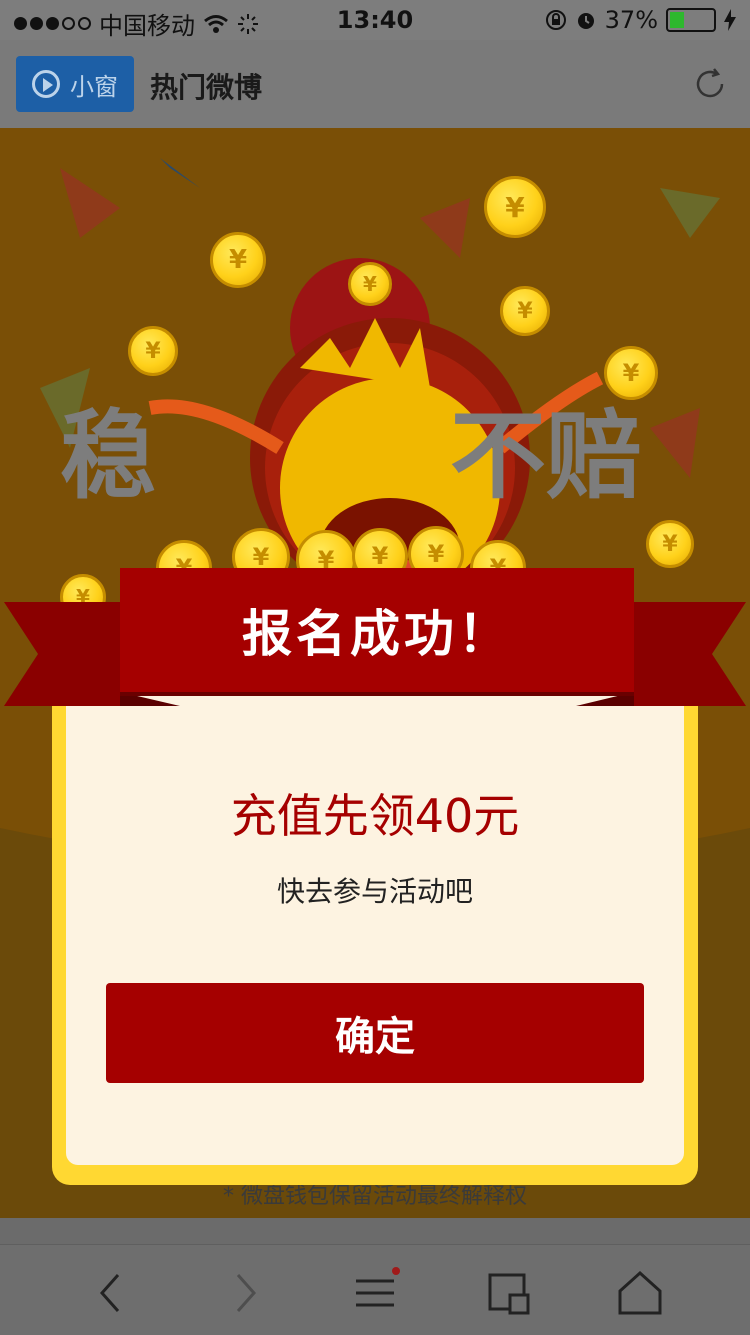 The width and height of the screenshot is (750, 1335). I want to click on battery-percent: 37%, so click(631, 20).